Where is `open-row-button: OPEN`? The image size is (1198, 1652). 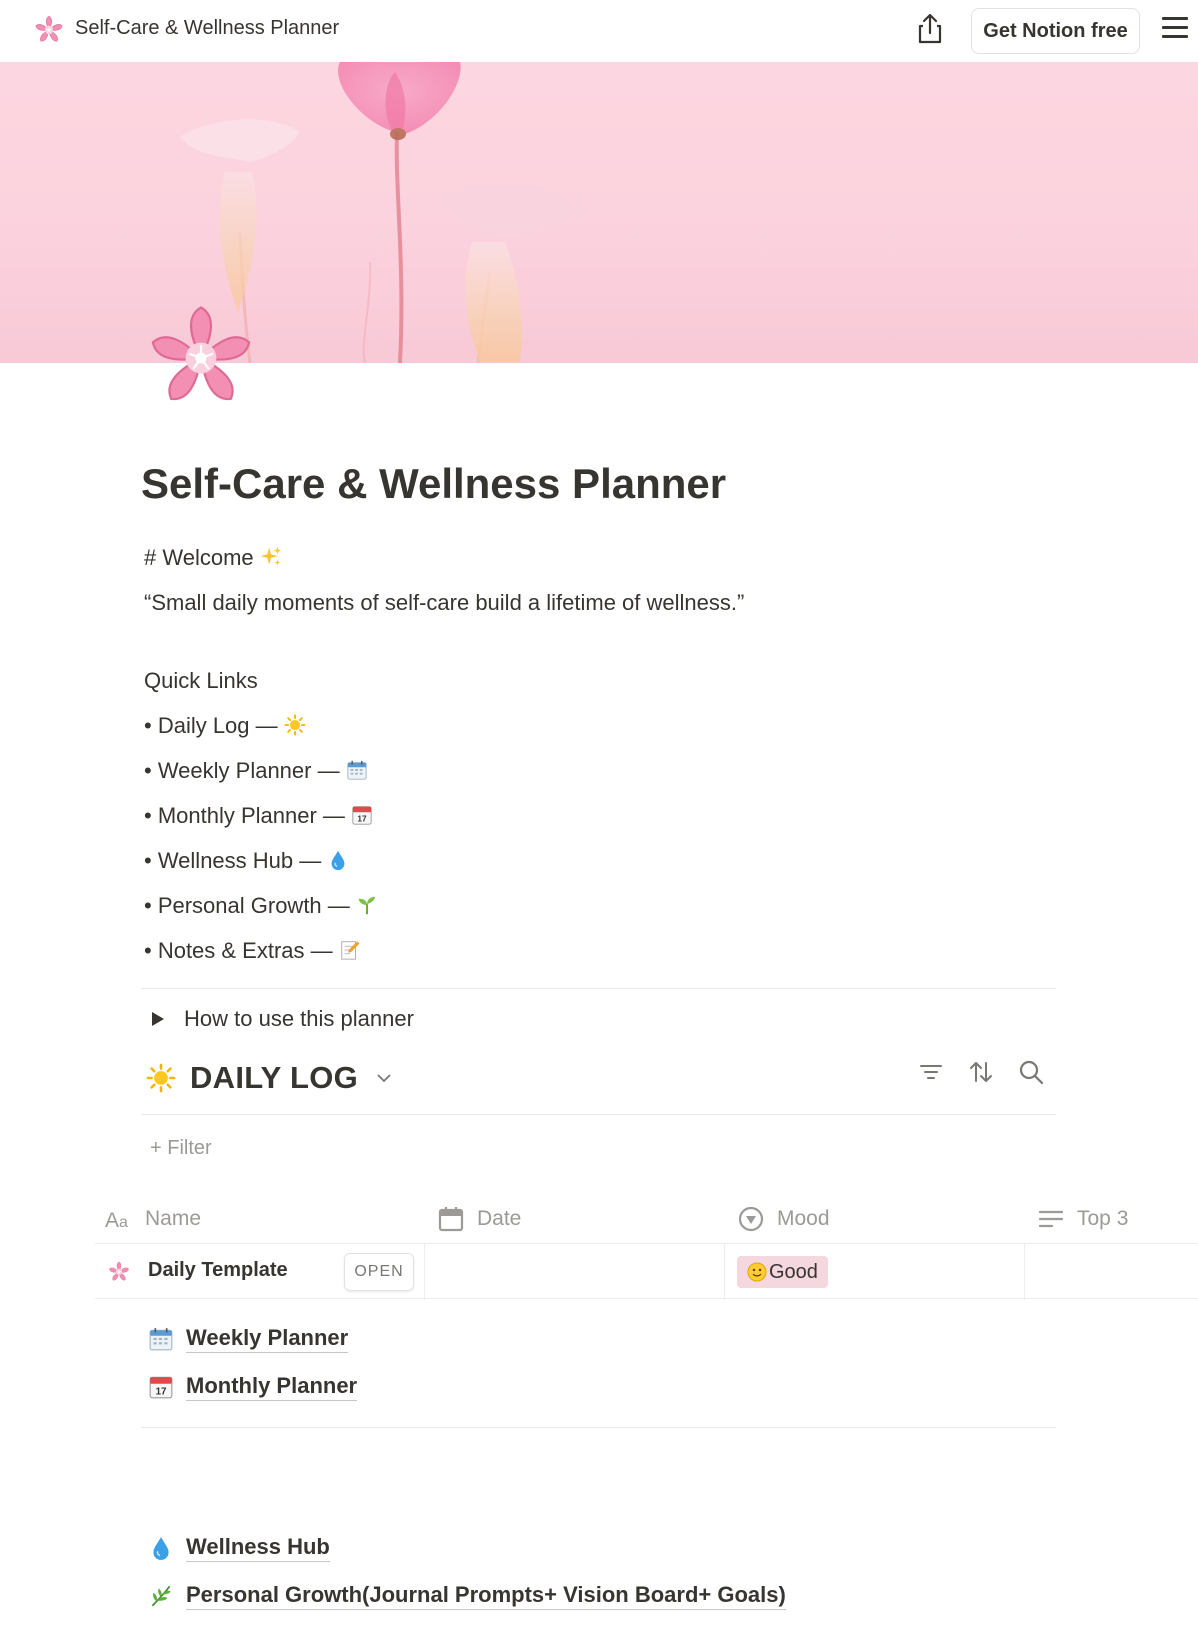
open-row-button: OPEN is located at coordinates (379, 1272).